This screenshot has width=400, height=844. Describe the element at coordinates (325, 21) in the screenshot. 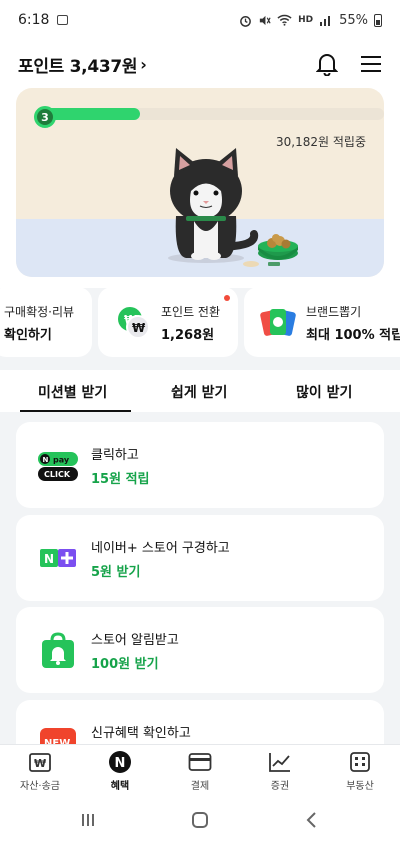

I see `signal-icon` at that location.